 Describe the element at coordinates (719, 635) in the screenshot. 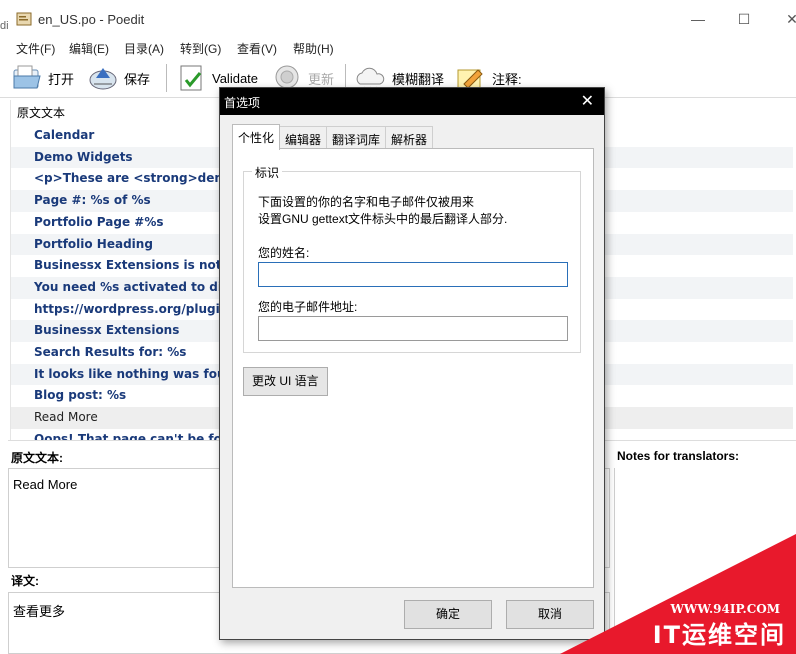

I see `watermark-brand: IT运维空间` at that location.